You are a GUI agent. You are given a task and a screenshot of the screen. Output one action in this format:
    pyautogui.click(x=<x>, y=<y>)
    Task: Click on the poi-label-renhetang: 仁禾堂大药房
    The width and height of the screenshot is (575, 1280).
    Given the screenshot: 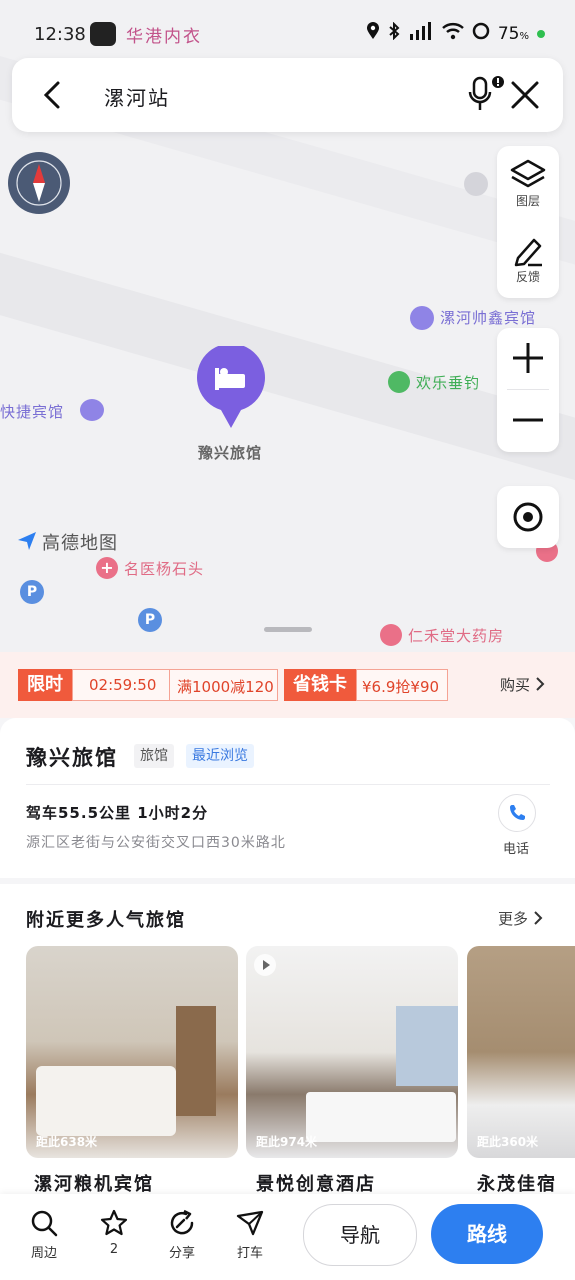 What is the action you would take?
    pyautogui.click(x=456, y=635)
    